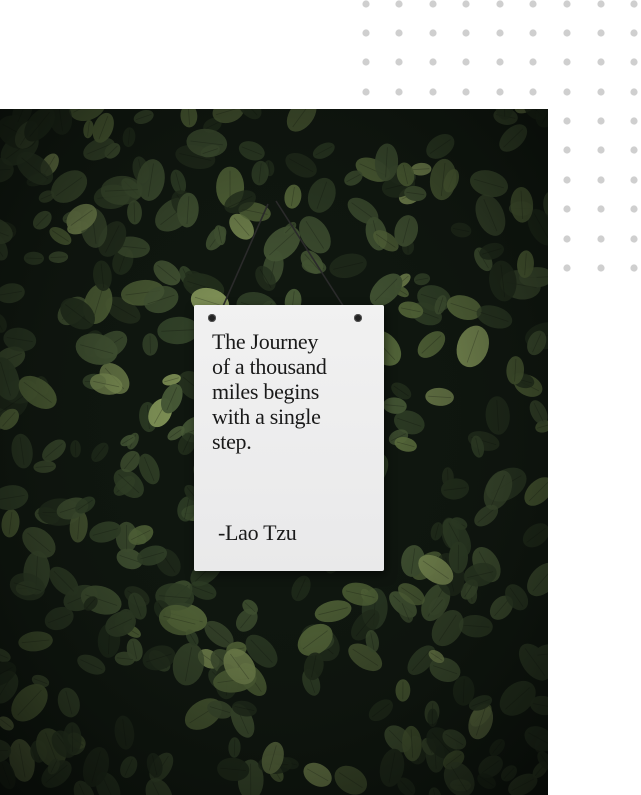 The height and width of the screenshot is (795, 641). Describe the element at coordinates (265, 341) in the screenshot. I see `quote-line: The Journey` at that location.